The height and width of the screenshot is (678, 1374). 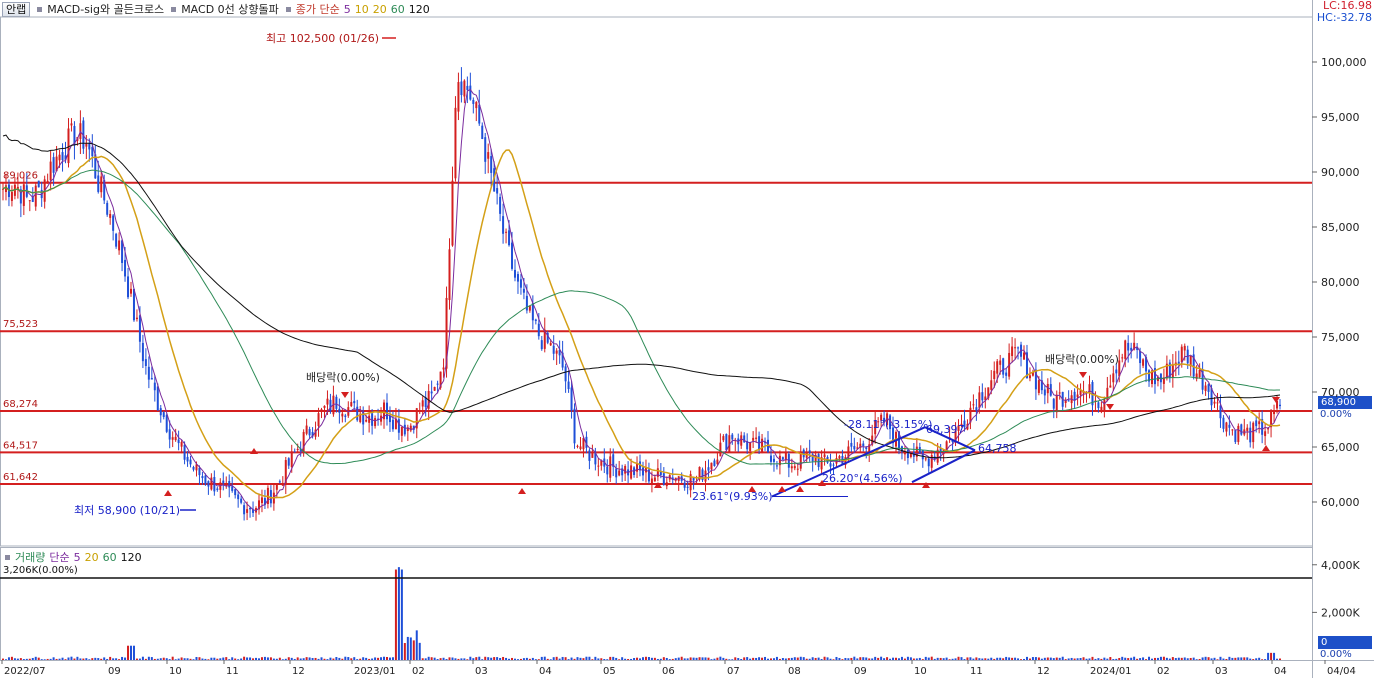 What do you see at coordinates (20, 176) in the screenshot?
I see `level-label: 89,026` at bounding box center [20, 176].